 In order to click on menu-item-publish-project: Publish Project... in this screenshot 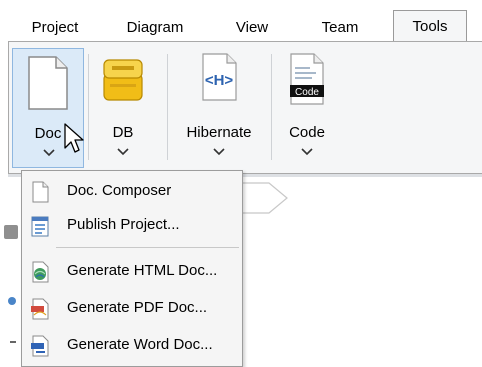, I will do `click(132, 225)`.